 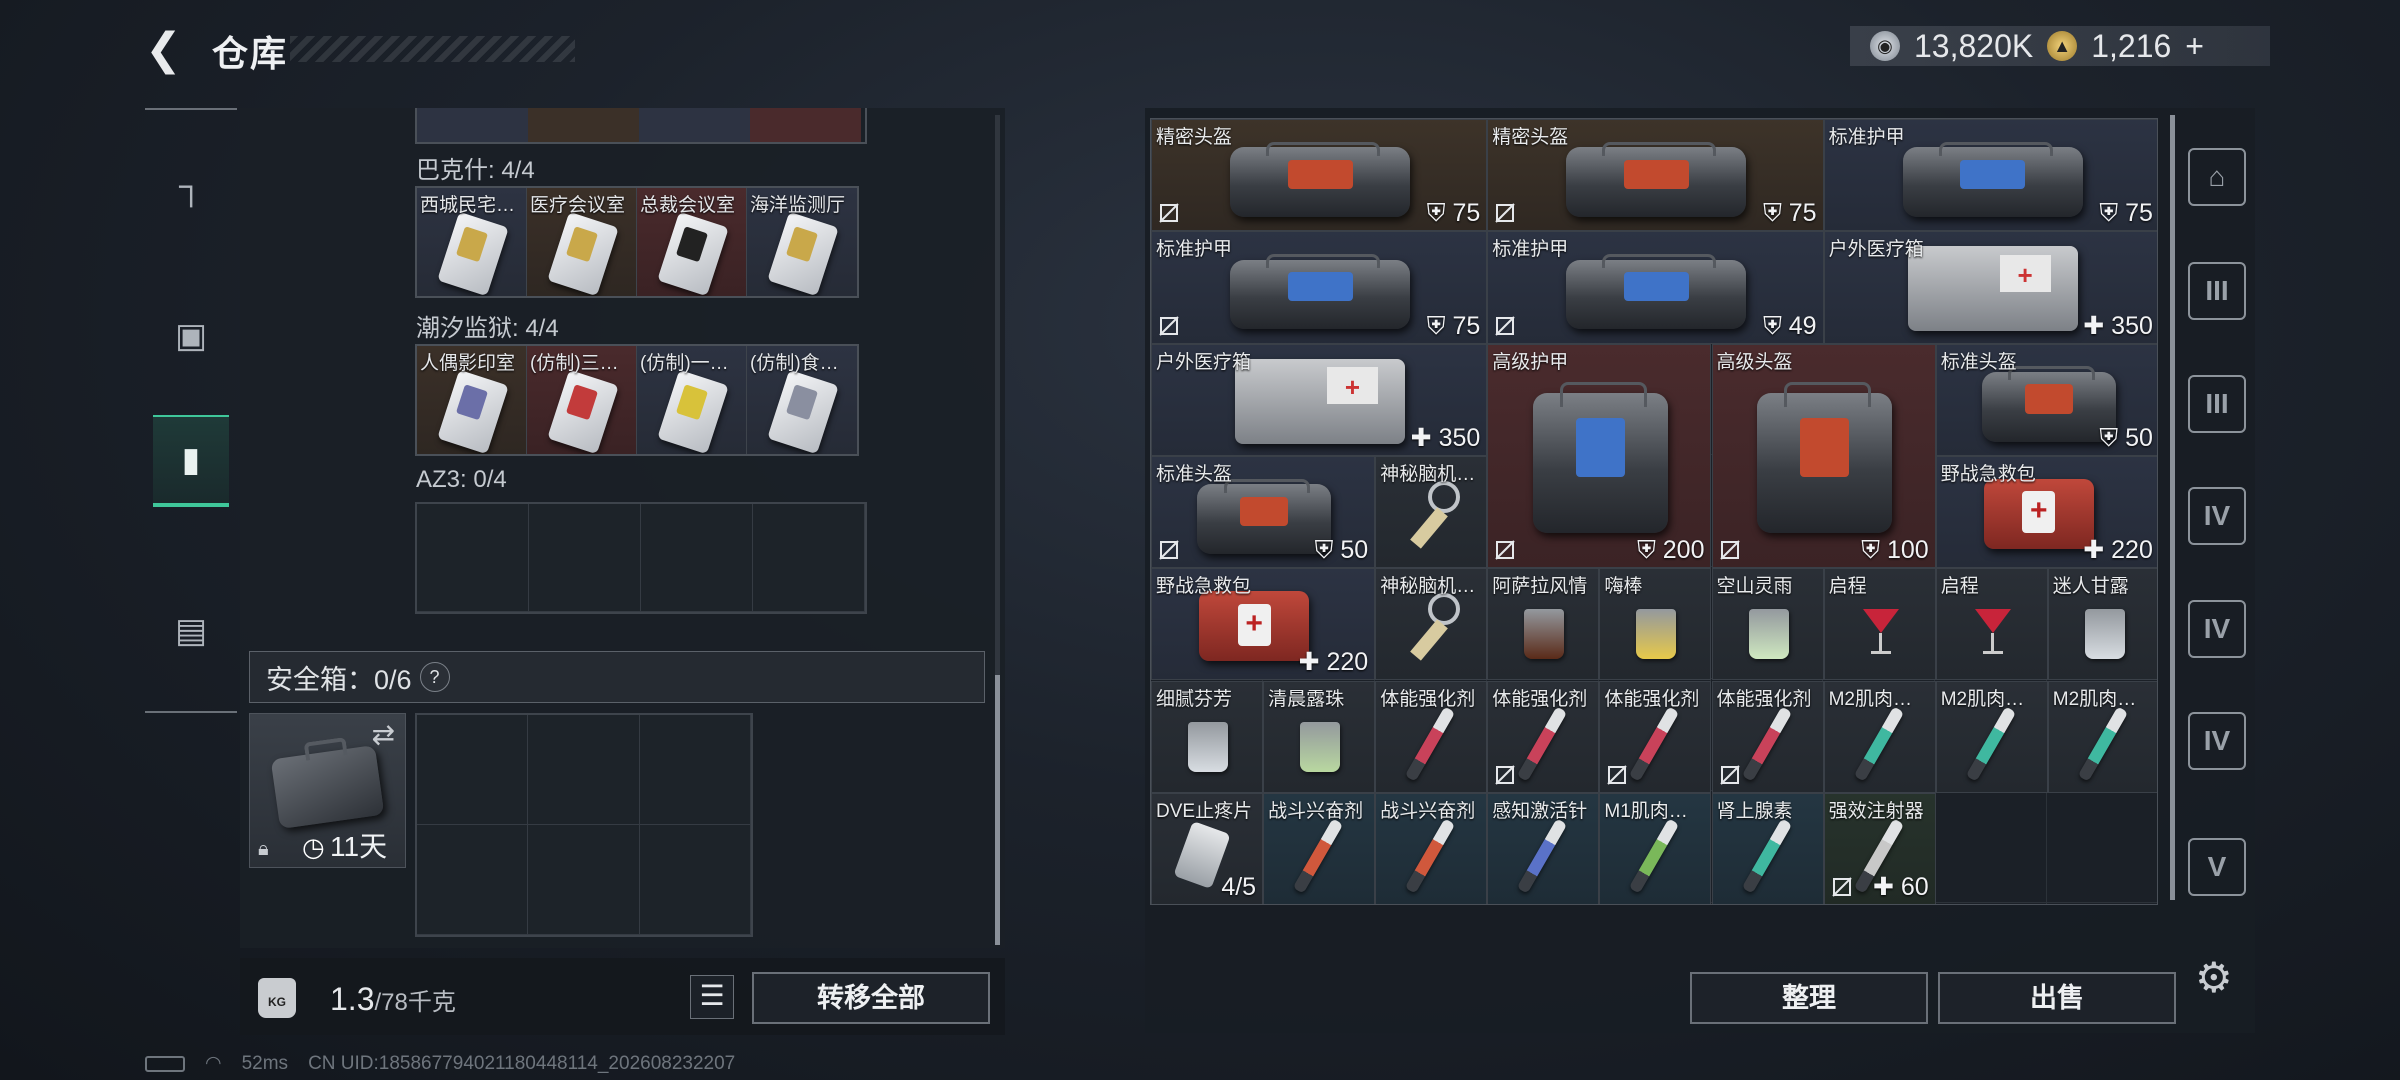 What do you see at coordinates (2172, 507) in the screenshot?
I see `right-scrollbar` at bounding box center [2172, 507].